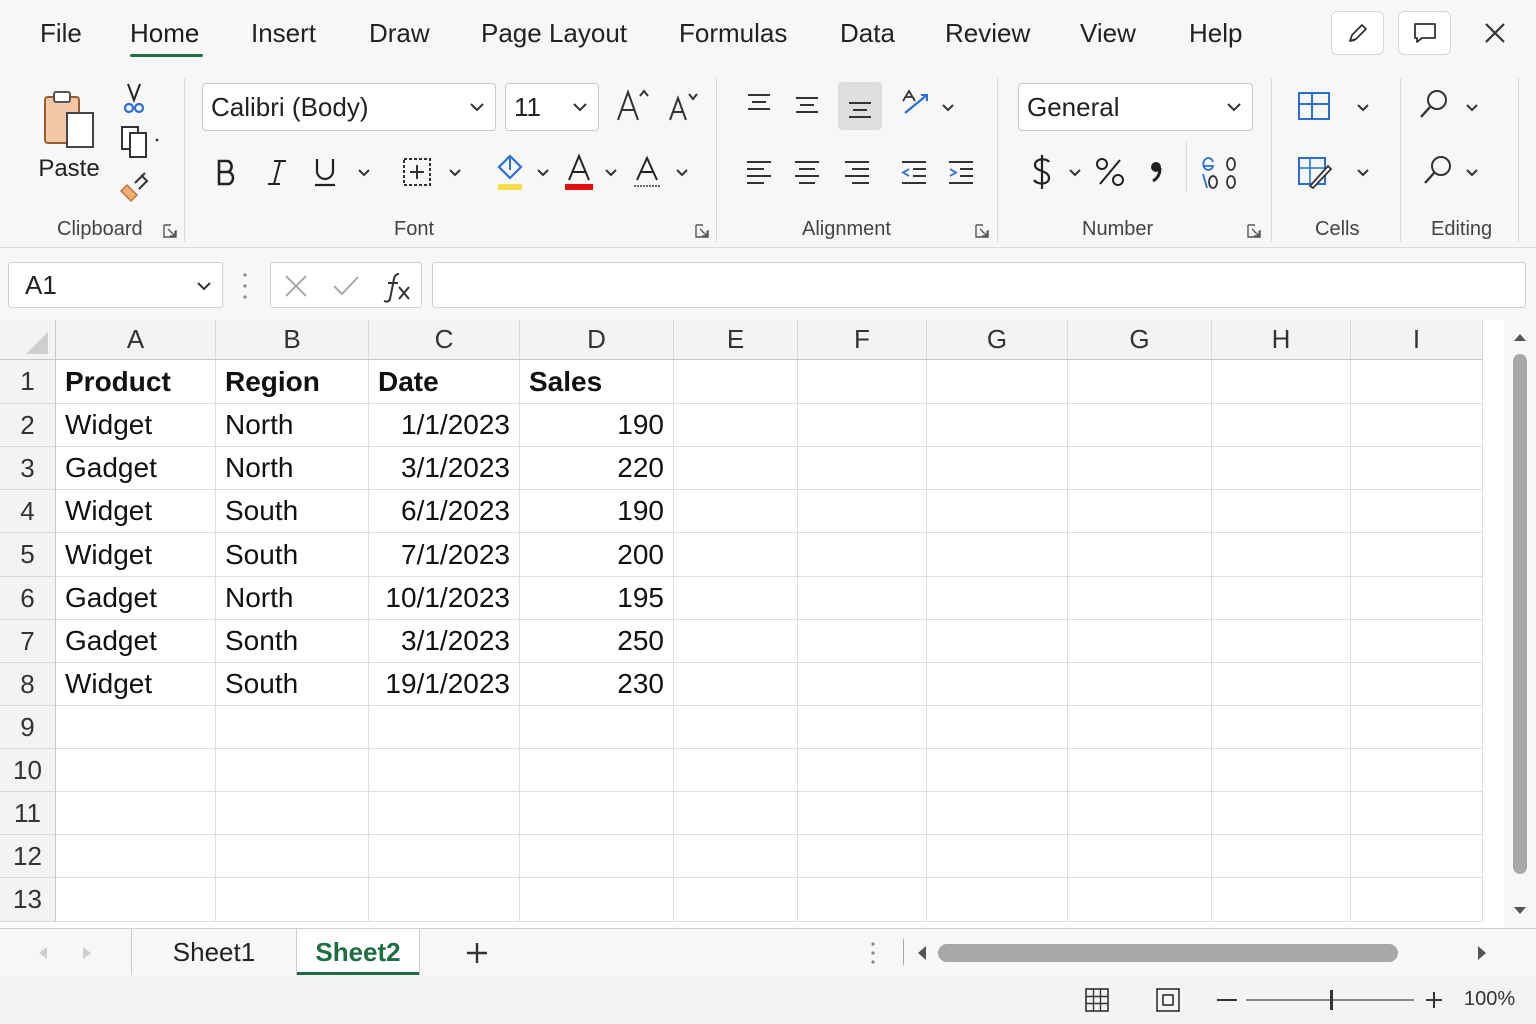 This screenshot has width=1536, height=1024. Describe the element at coordinates (28, 900) in the screenshot. I see `row-header: 13` at that location.